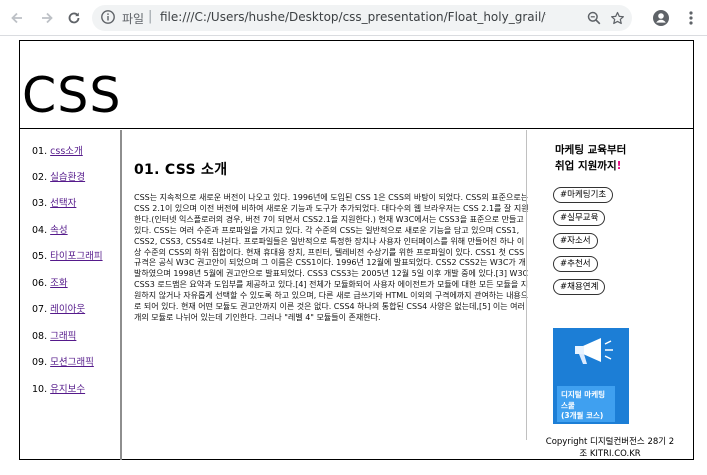 The image size is (707, 475). I want to click on menu-kebab-icon, so click(691, 18).